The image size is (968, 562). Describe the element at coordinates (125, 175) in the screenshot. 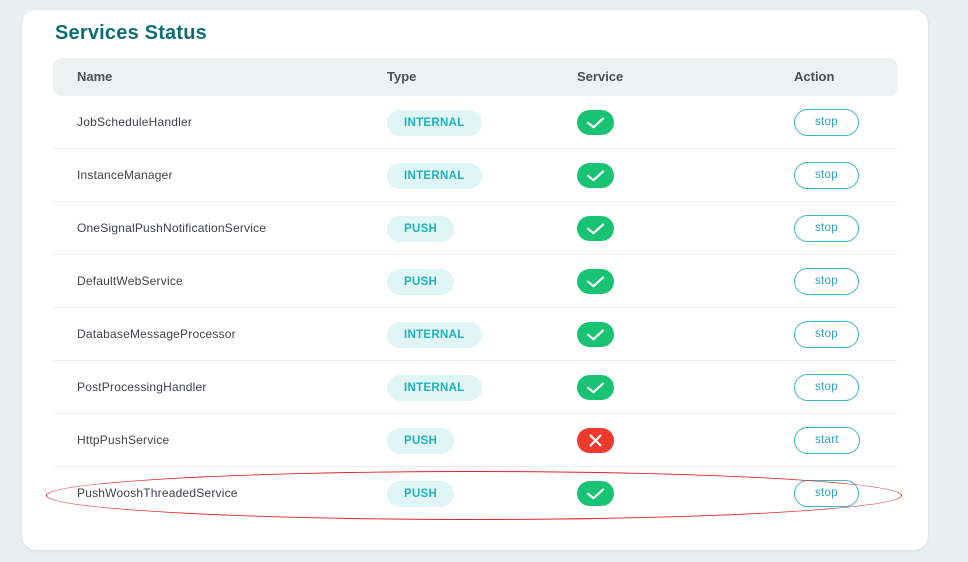

I see `service-name: InstanceManager` at that location.